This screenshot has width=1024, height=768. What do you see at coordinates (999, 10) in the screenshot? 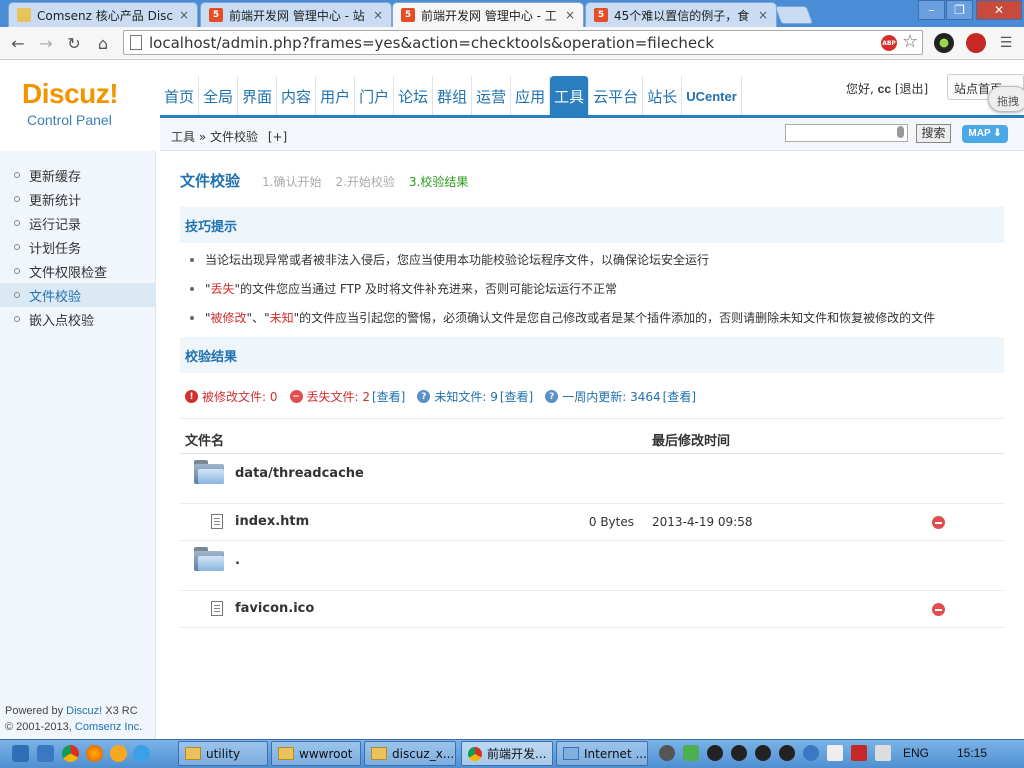
I see `window-close-button: ✕` at bounding box center [999, 10].